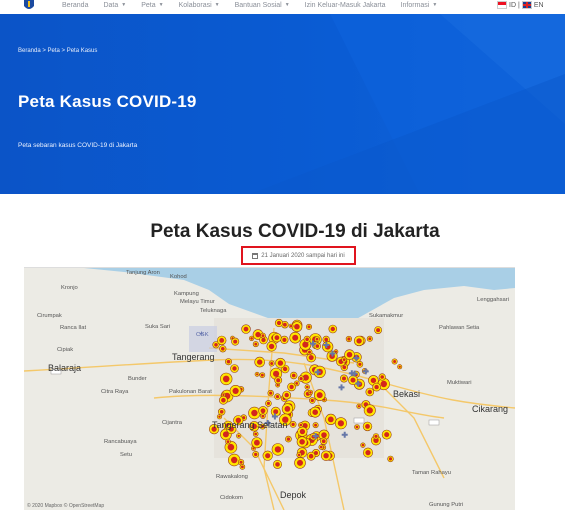  Describe the element at coordinates (29, 6) in the screenshot. I see `jakarta-logo-icon` at that location.